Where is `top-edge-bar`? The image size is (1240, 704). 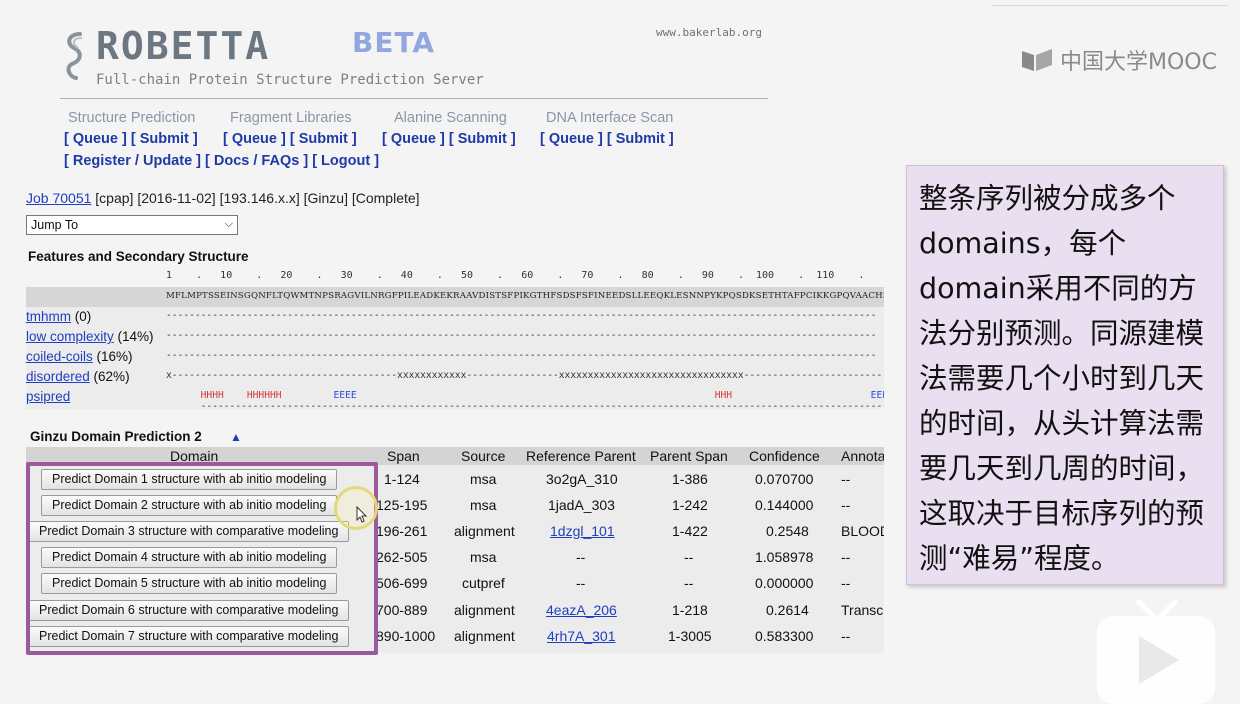
top-edge-bar is located at coordinates (1110, 3).